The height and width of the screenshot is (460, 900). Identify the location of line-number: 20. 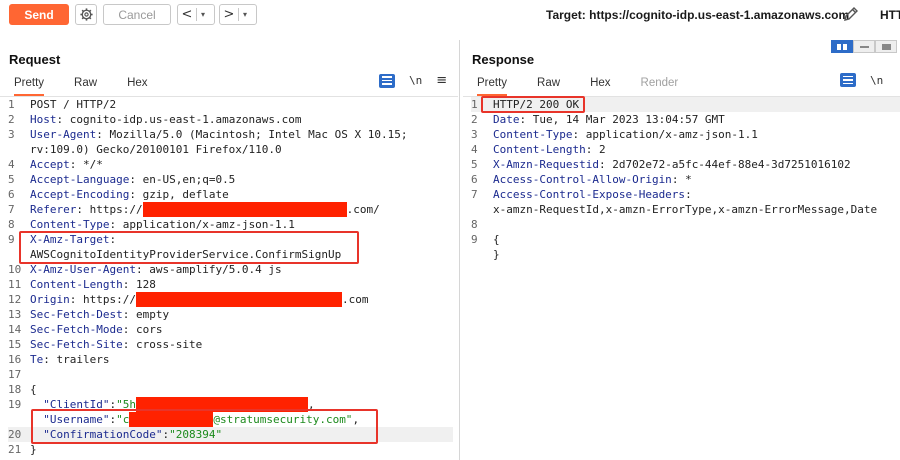
(15, 434).